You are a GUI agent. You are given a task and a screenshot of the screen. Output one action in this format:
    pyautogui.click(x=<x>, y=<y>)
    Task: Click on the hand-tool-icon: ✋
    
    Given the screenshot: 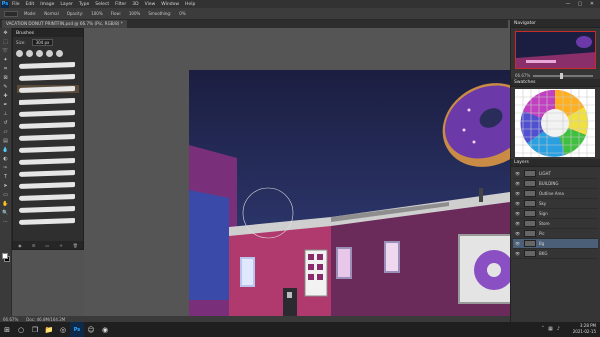 What is the action you would take?
    pyautogui.click(x=6, y=204)
    